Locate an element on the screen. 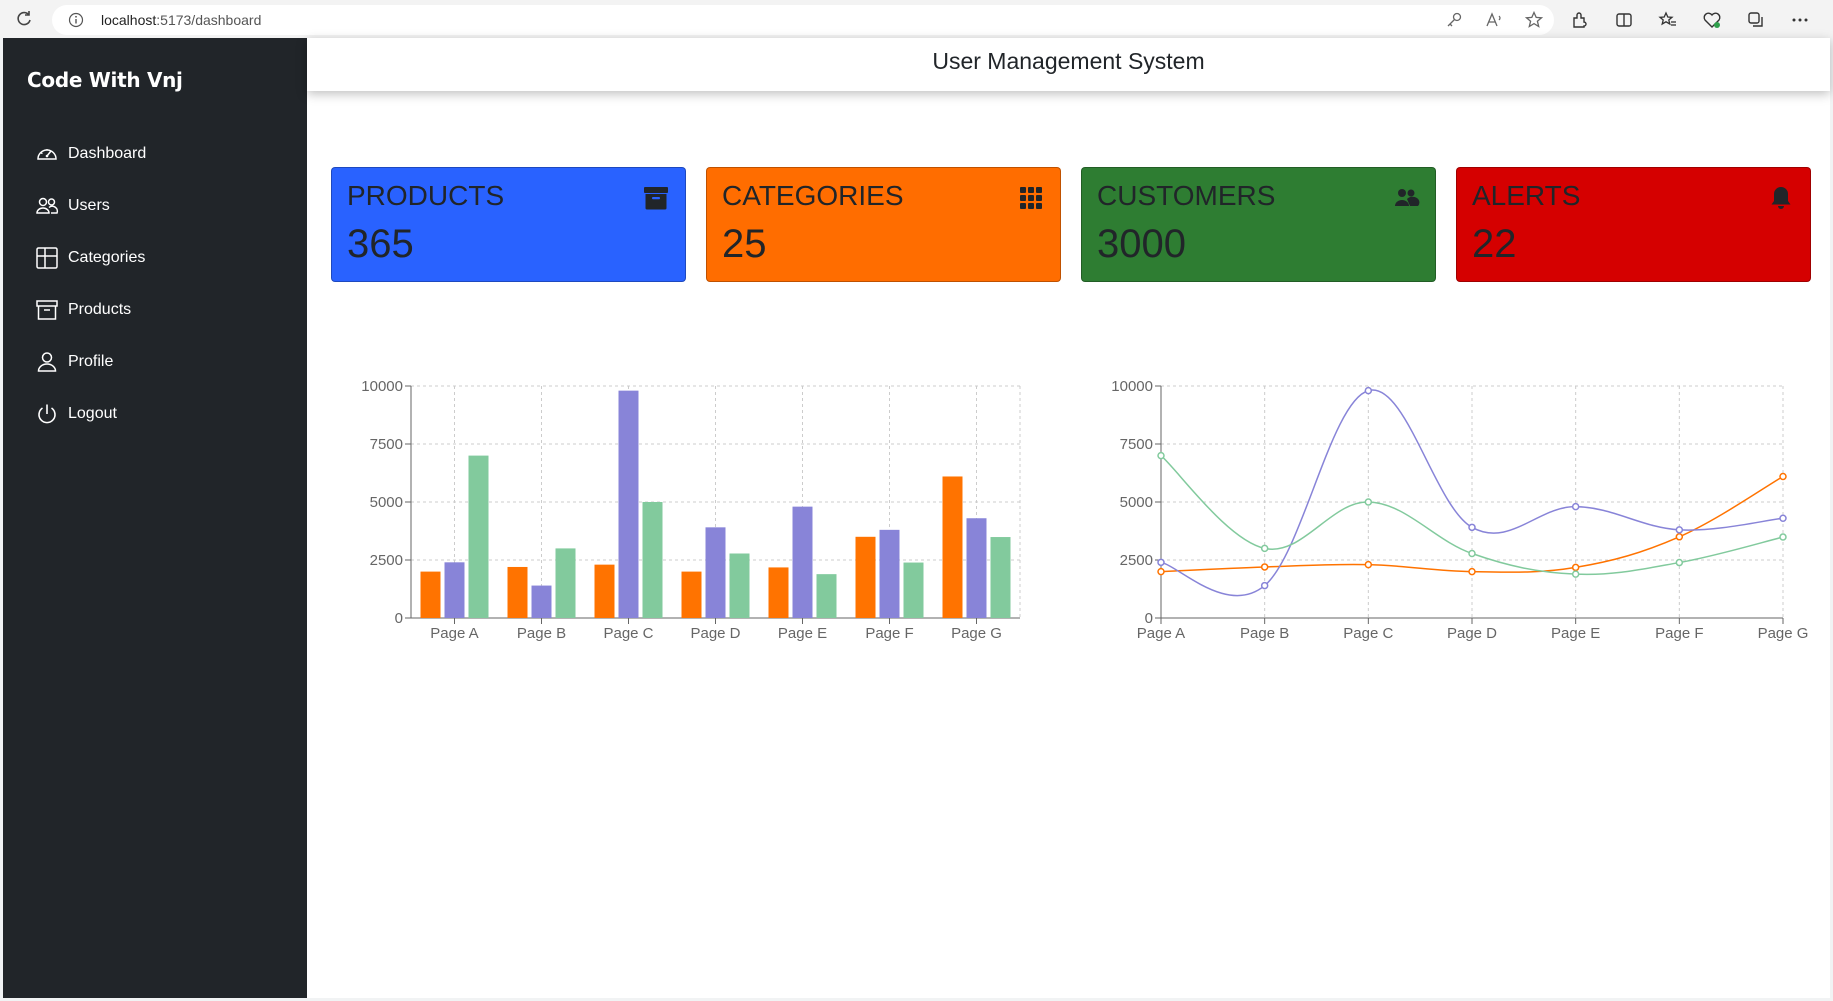 The width and height of the screenshot is (1833, 1001). sidebar-item-label: Logout is located at coordinates (92, 413).